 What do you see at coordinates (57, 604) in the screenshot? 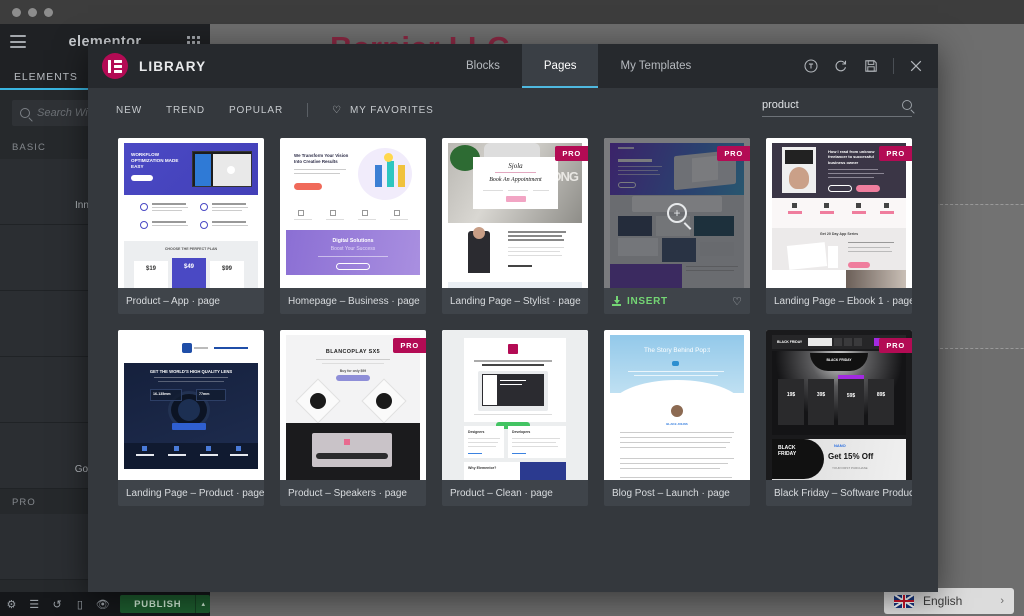
I see `history-icon: ↺` at bounding box center [57, 604].